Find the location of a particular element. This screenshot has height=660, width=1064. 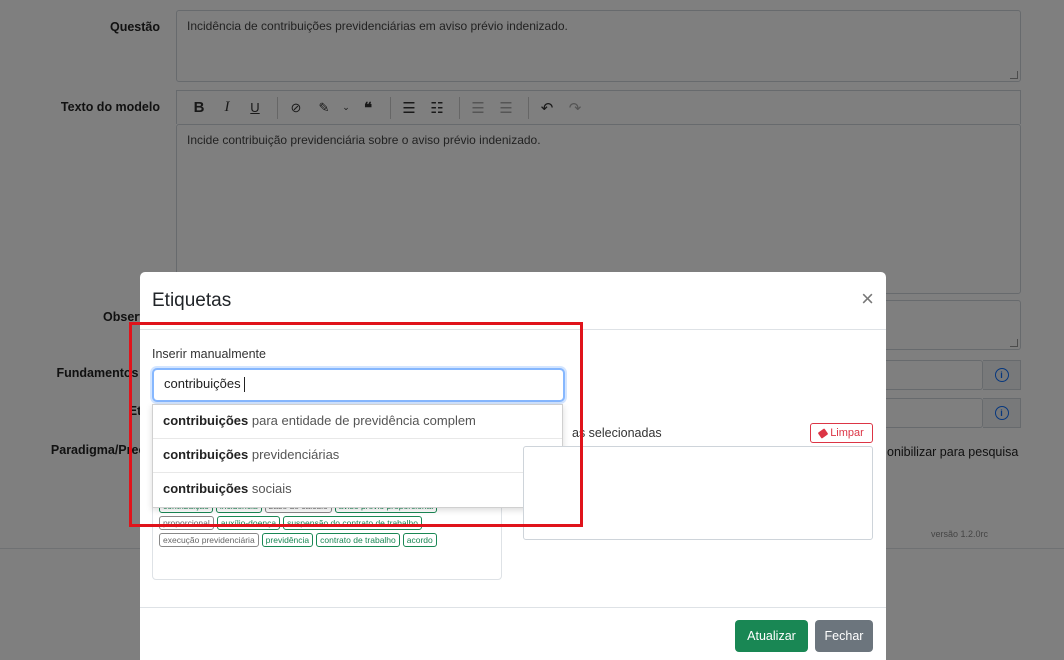

eraser-icon is located at coordinates (823, 433).